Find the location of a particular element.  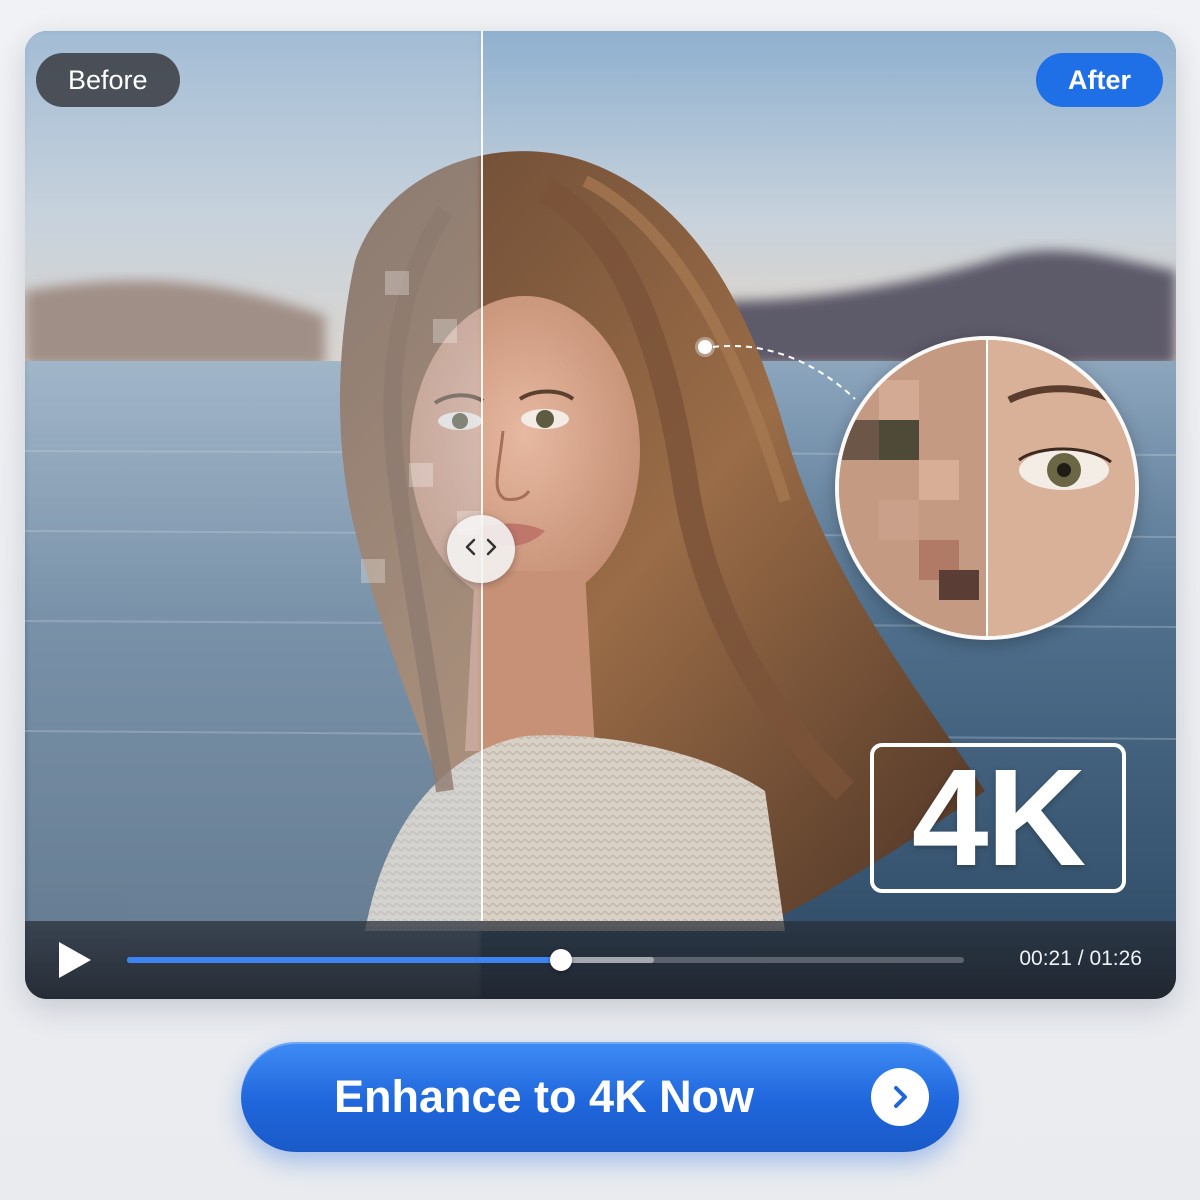

enhance-button: Enhance to 4K Now is located at coordinates (600, 1097).